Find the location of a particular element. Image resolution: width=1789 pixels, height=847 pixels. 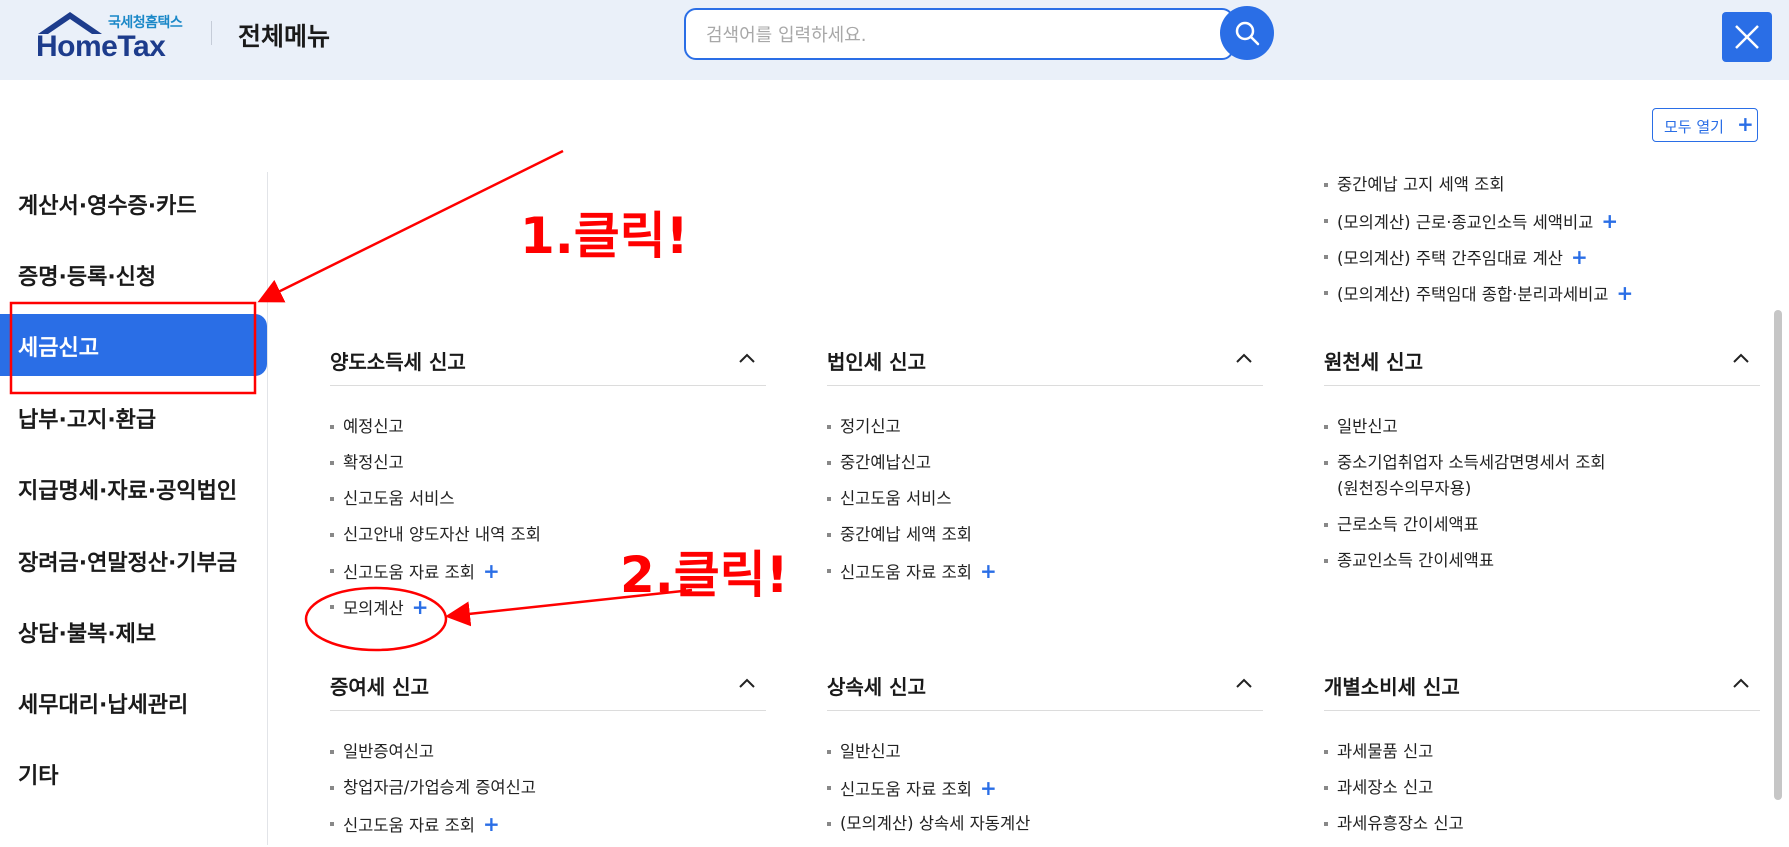

highlight-circle-simulation is located at coordinates (376, 619).